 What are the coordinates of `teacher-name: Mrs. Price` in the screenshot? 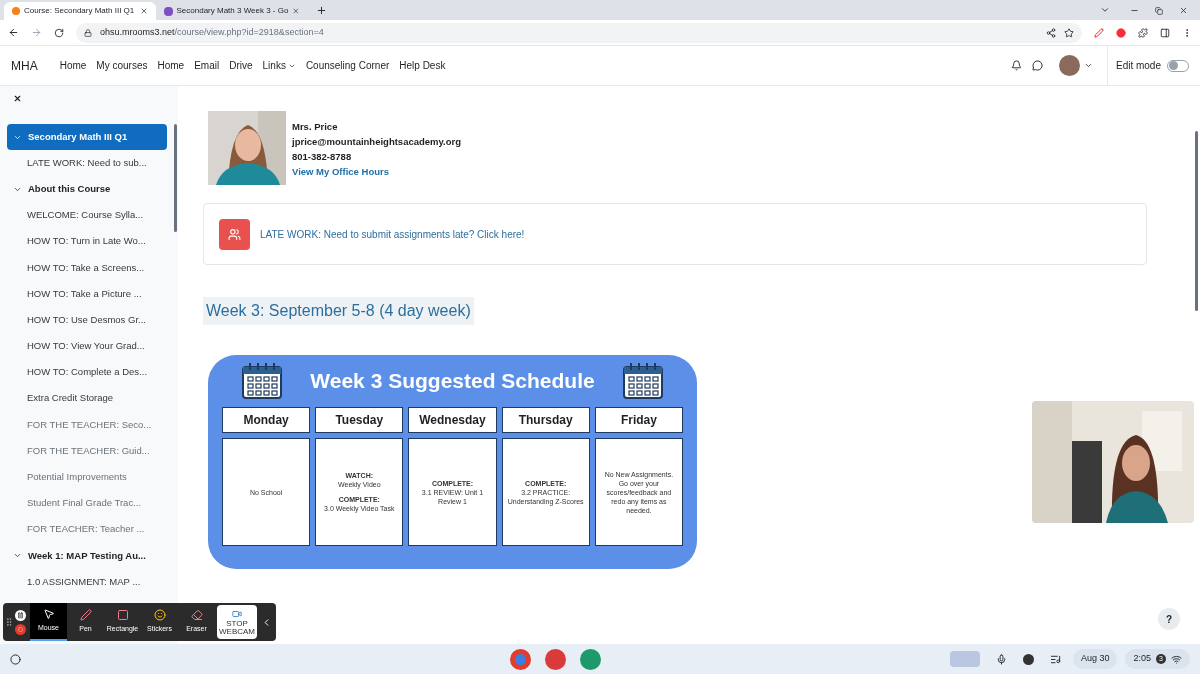 It's located at (315, 127).